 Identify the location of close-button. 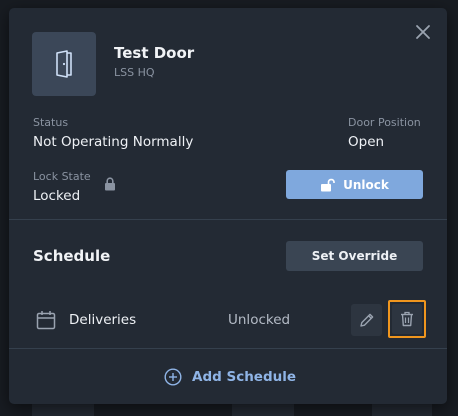
(423, 32).